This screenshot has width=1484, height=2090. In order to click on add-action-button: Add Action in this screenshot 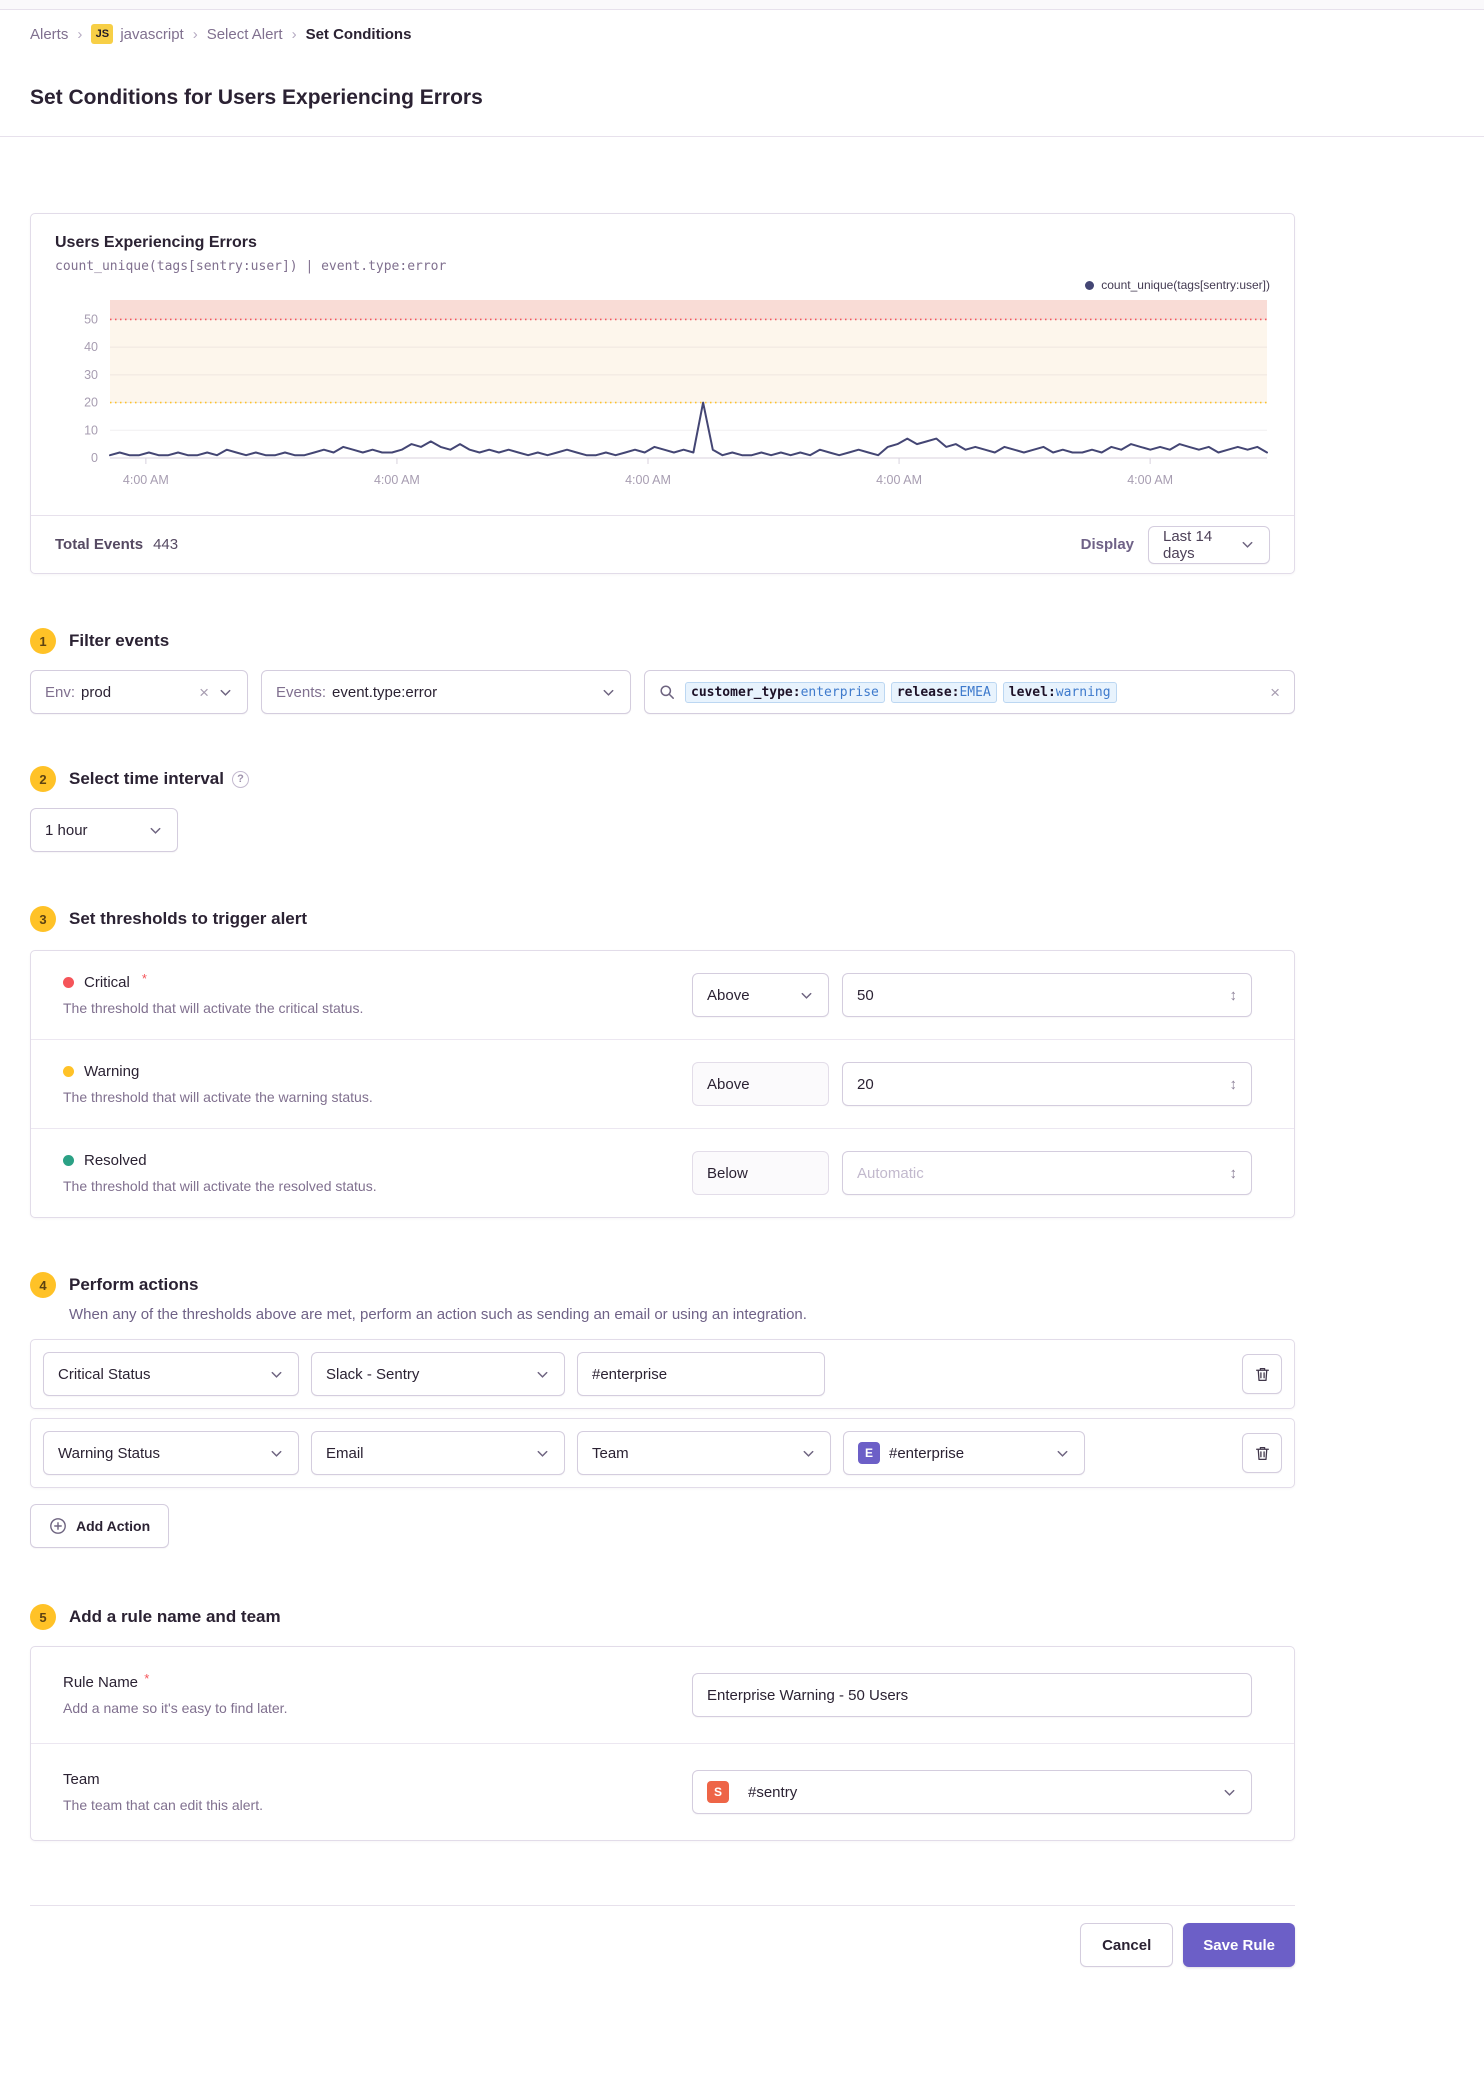, I will do `click(100, 1526)`.